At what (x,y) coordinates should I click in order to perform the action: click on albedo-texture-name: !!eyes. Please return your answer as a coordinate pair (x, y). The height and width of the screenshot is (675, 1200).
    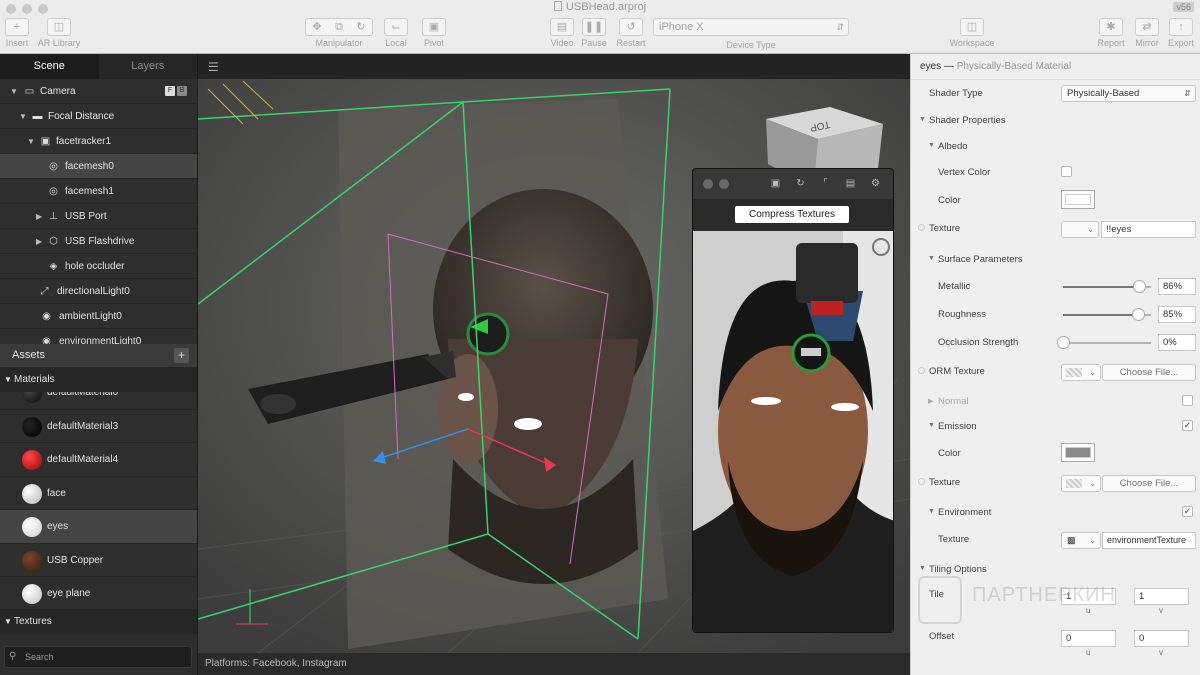
    Looking at the image, I should click on (1148, 229).